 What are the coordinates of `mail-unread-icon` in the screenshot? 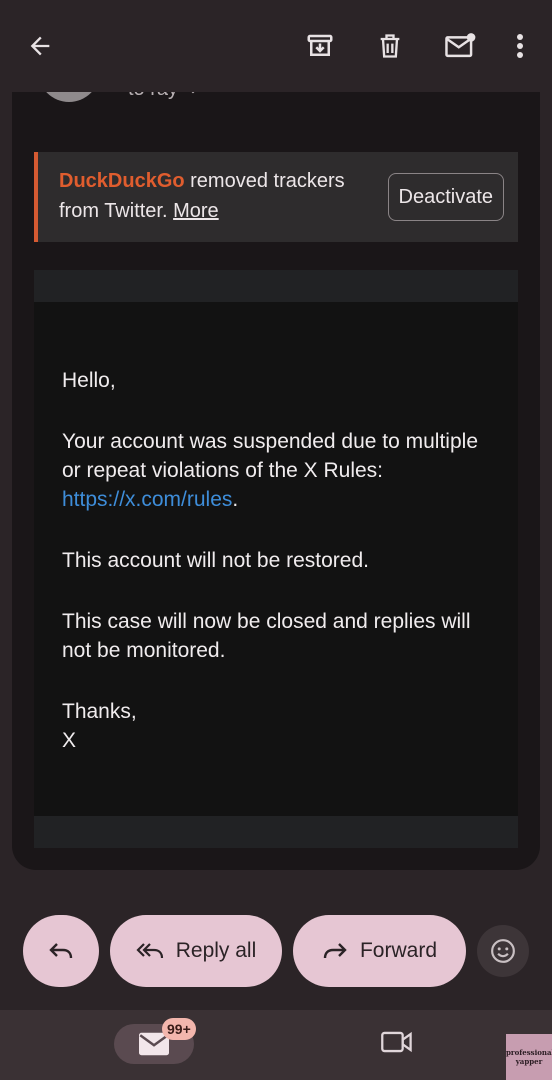 It's located at (460, 45).